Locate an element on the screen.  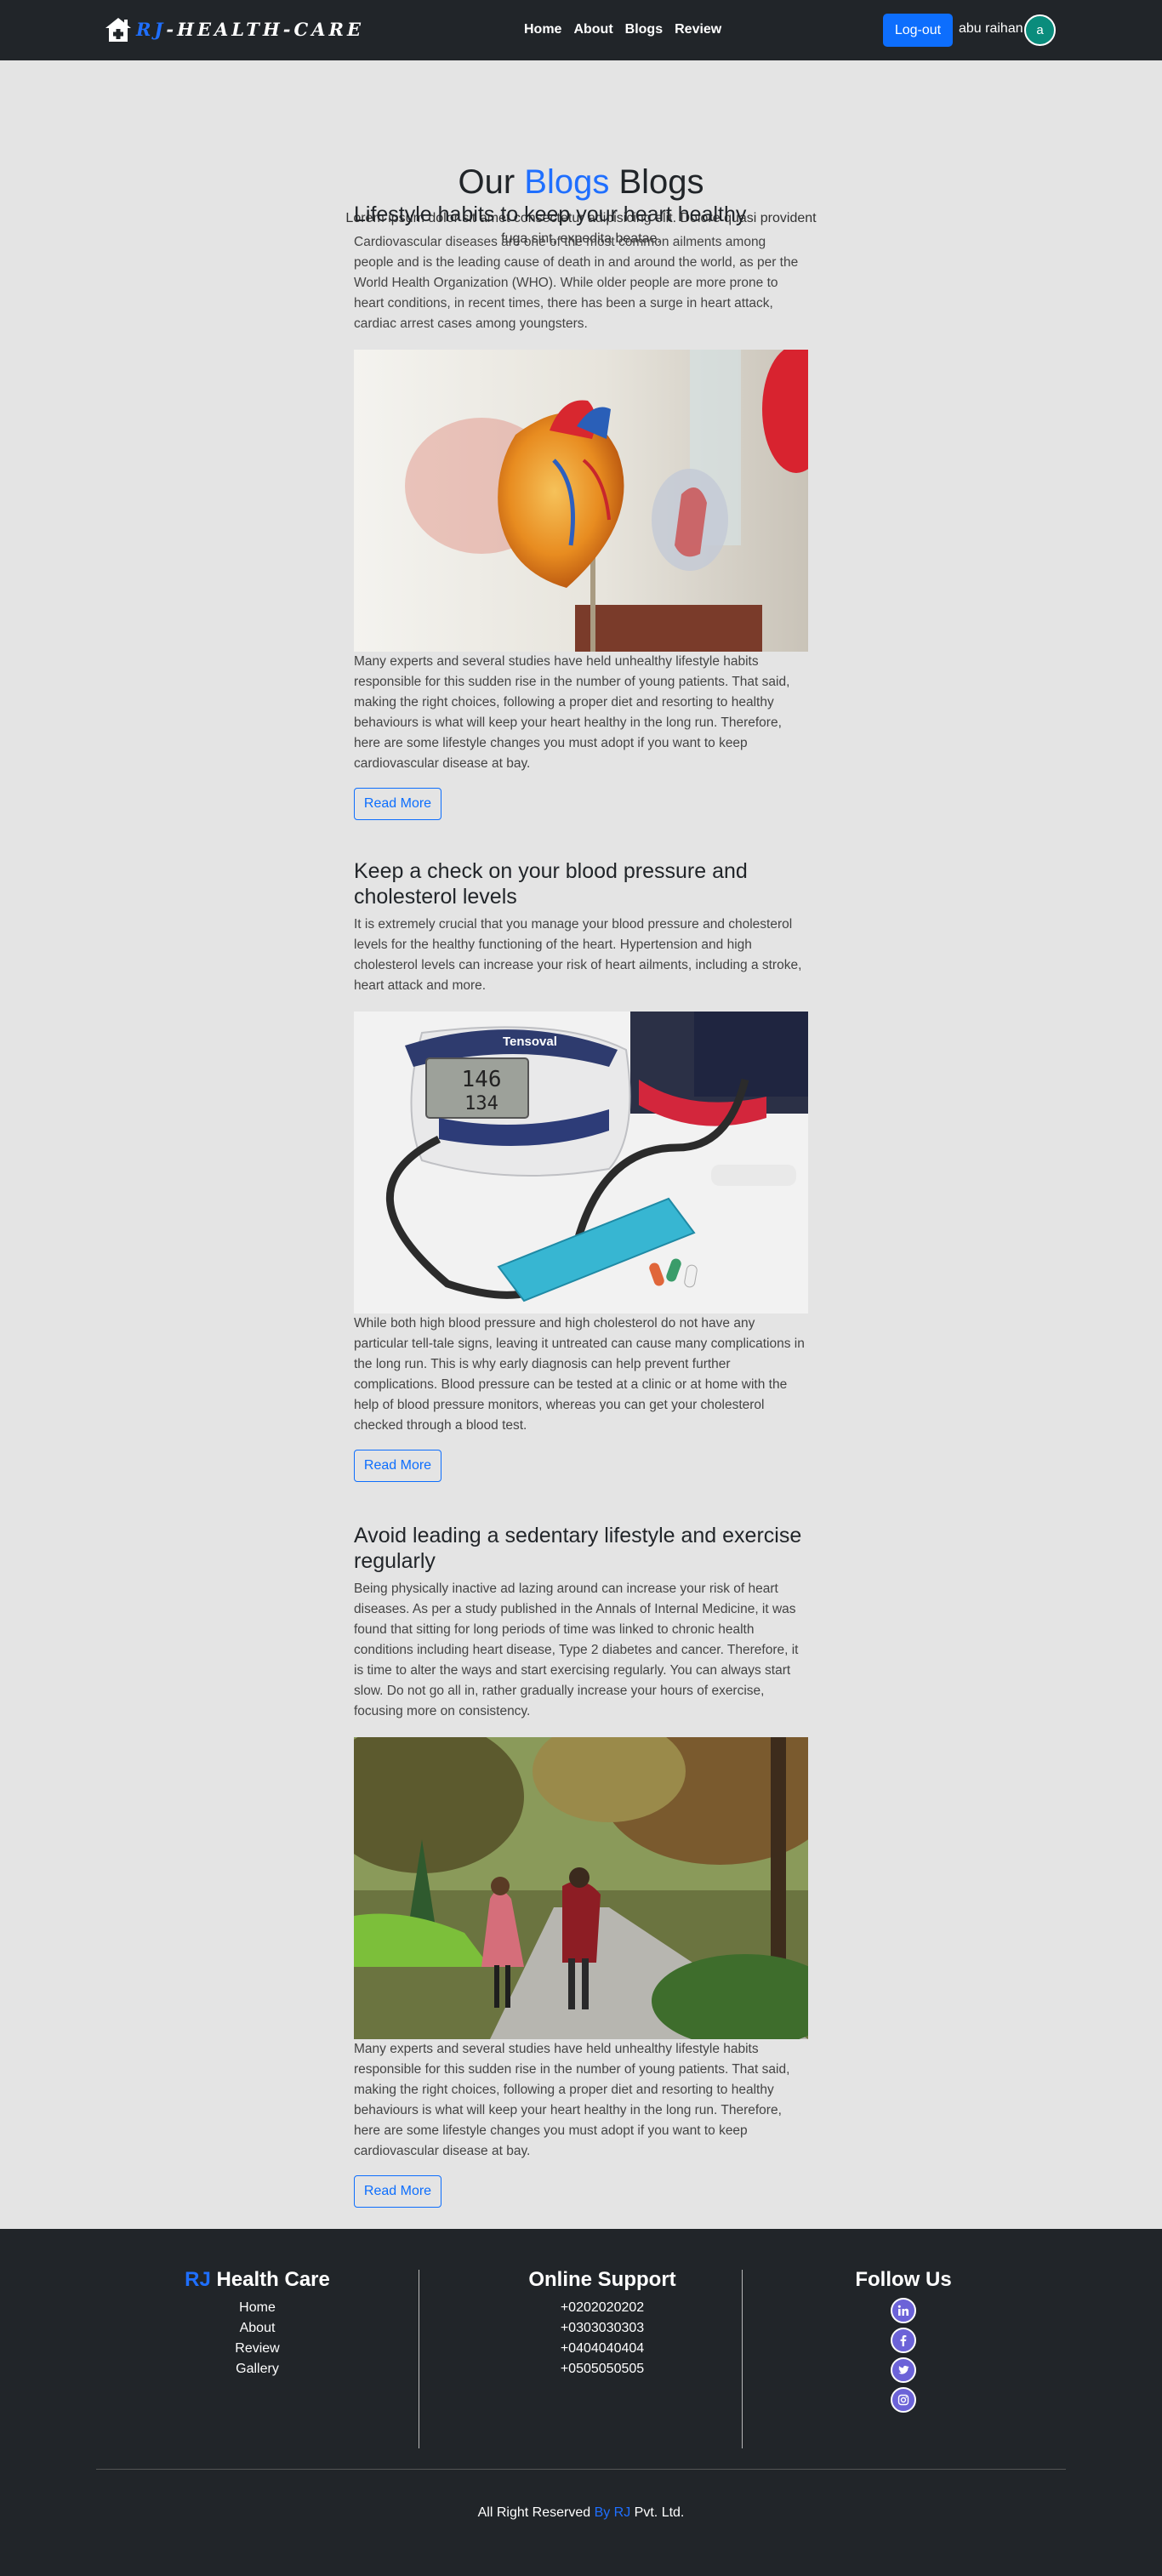
linkedin-icon is located at coordinates (904, 2310).